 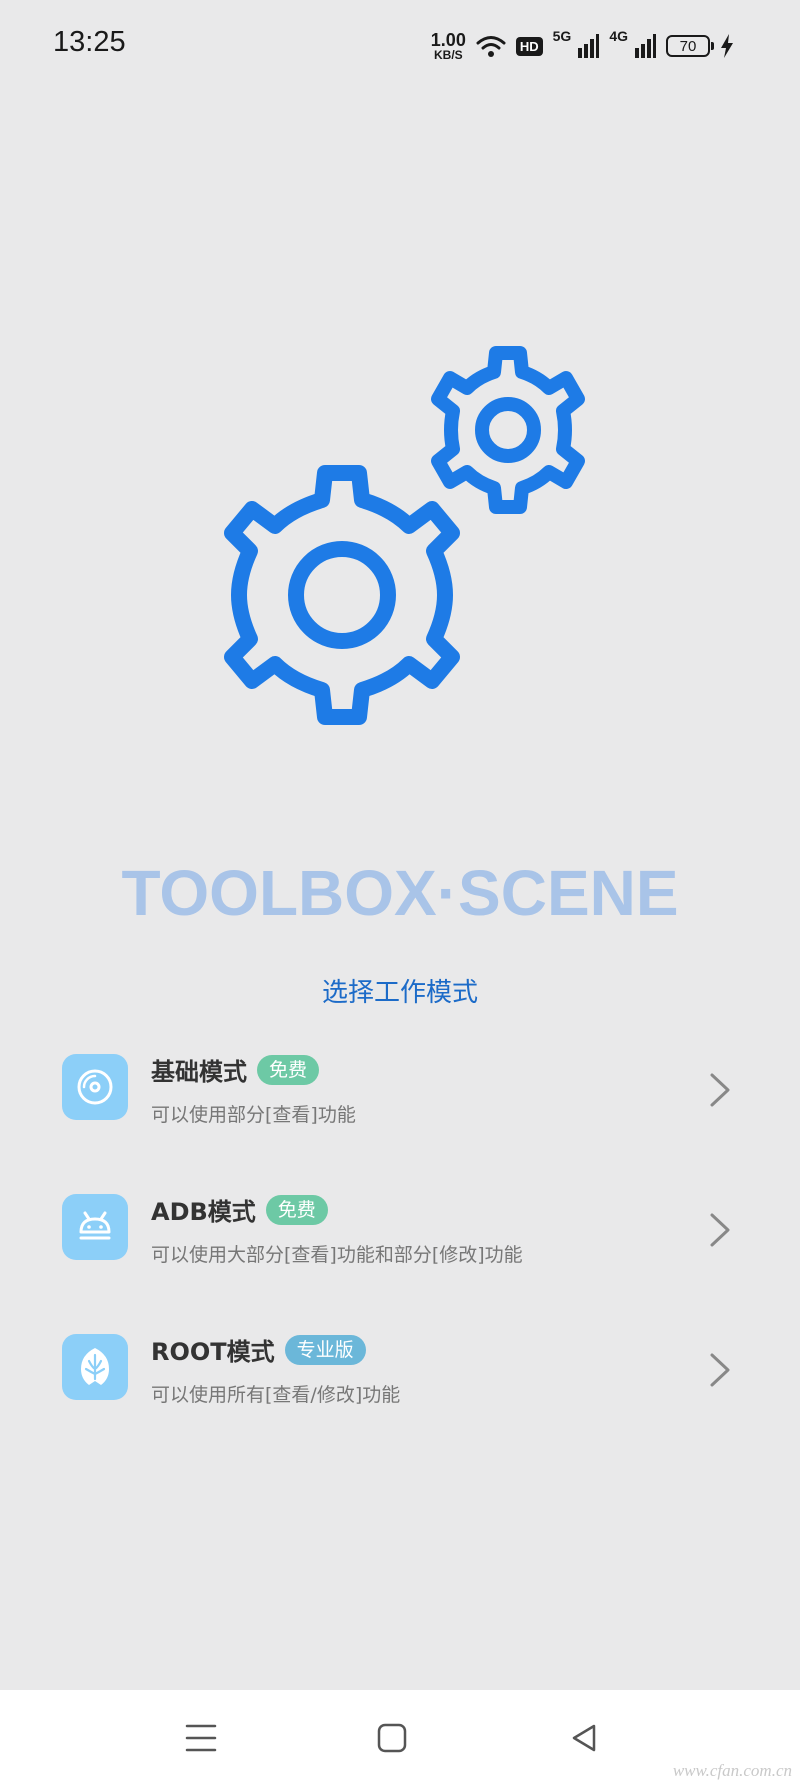 I want to click on settings-gears-icon, so click(x=404, y=535).